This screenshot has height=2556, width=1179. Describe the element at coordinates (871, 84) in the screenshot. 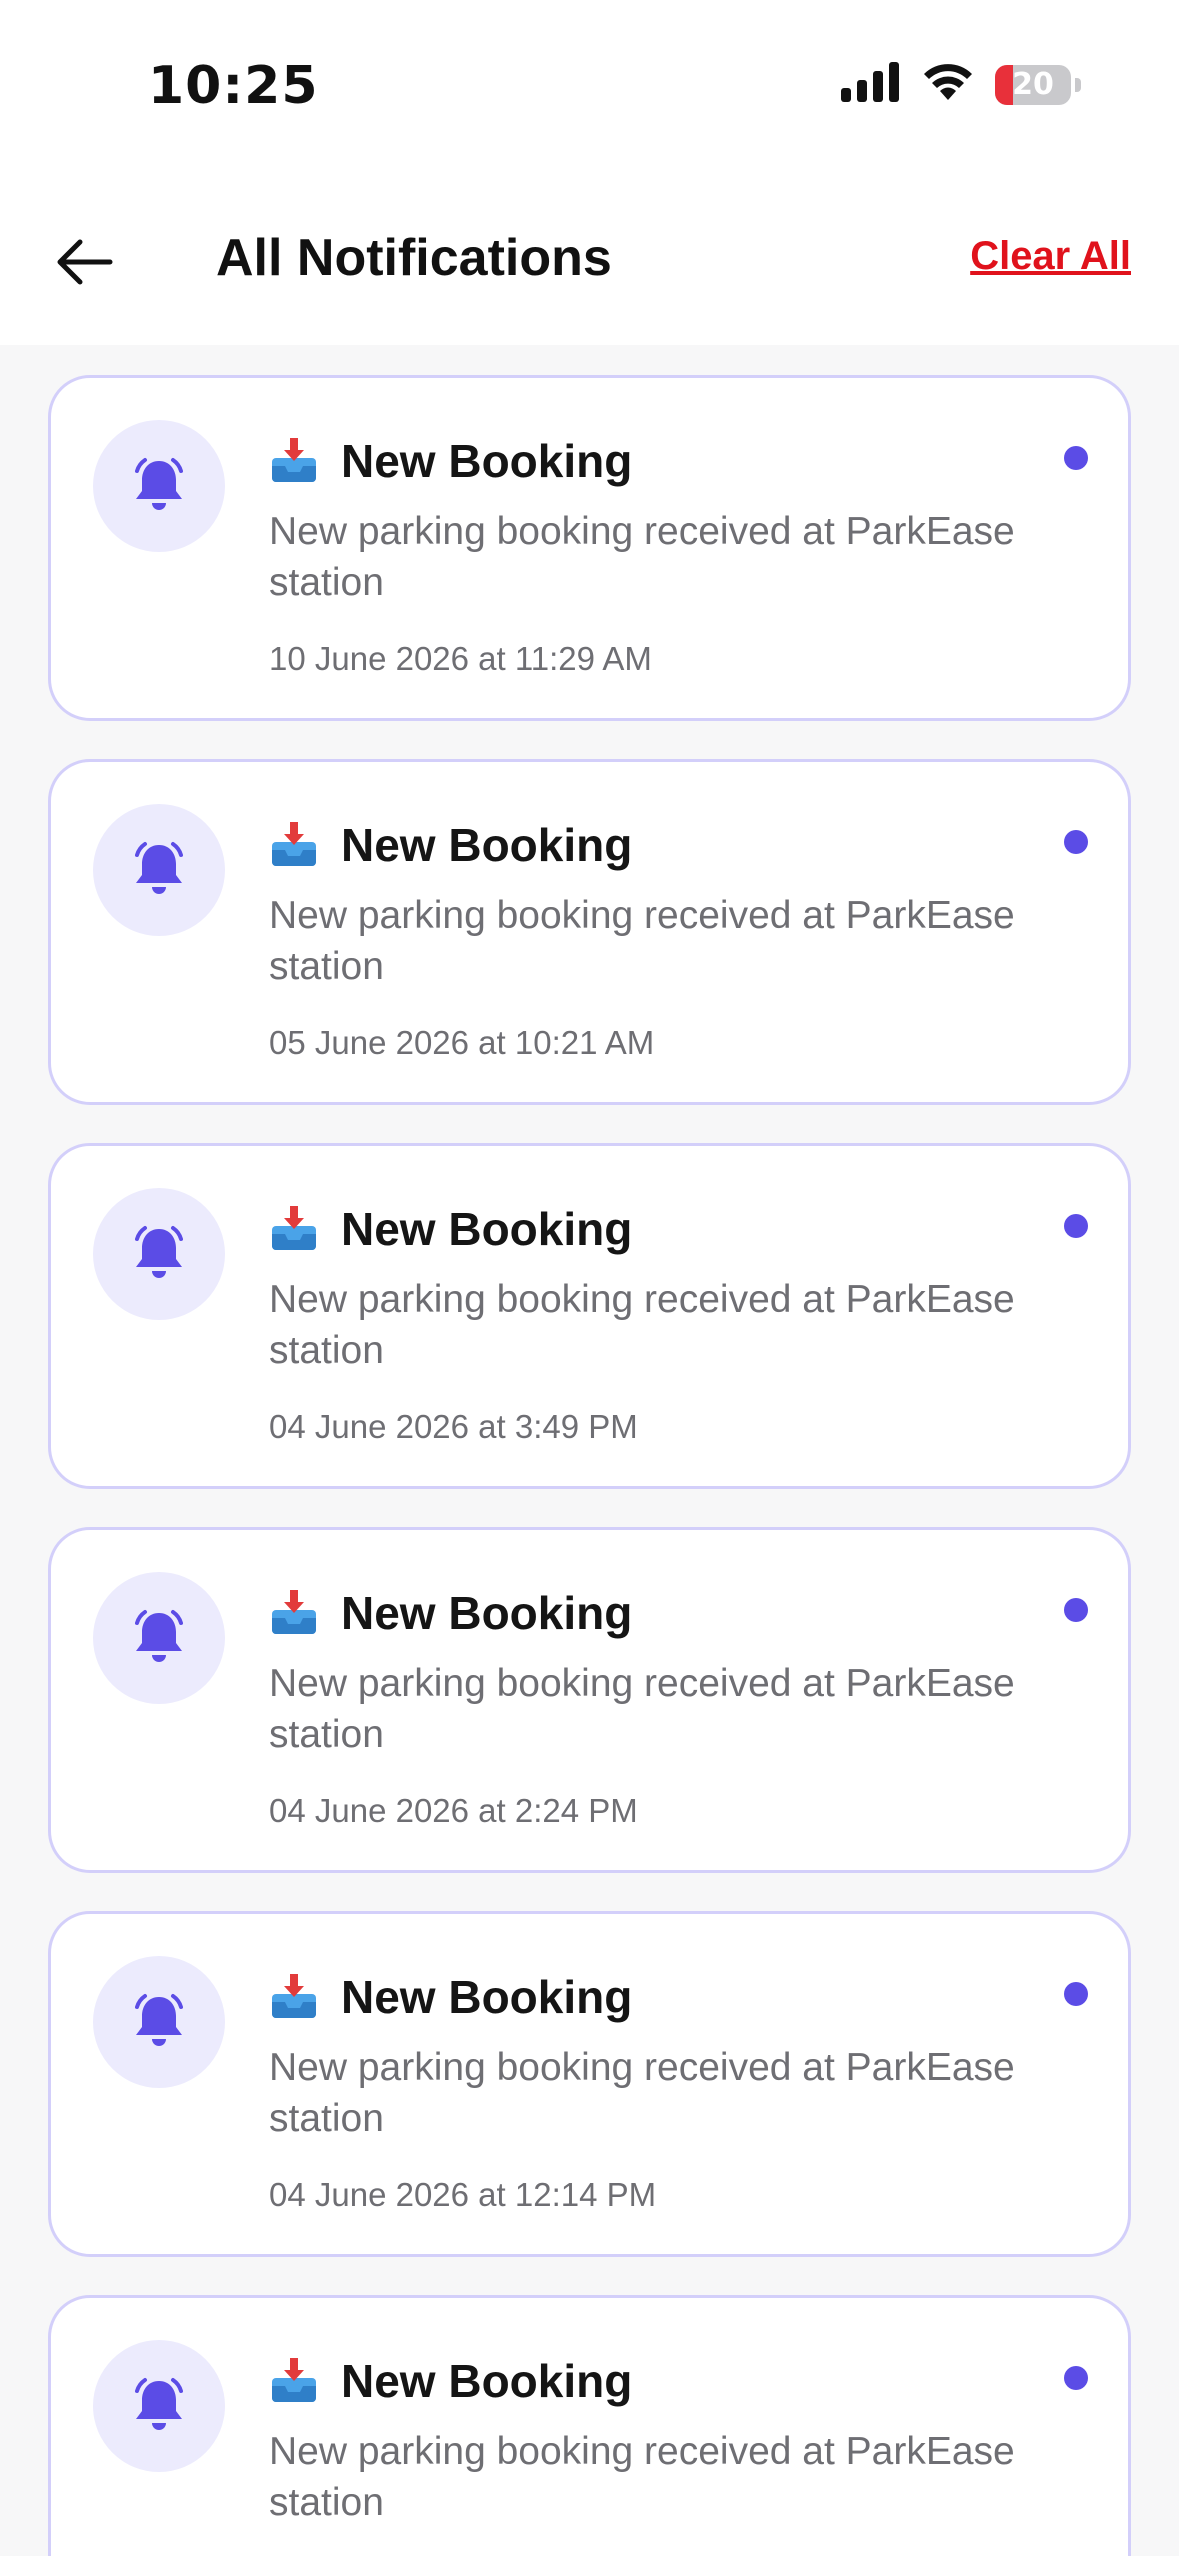

I see `signal-icon` at that location.